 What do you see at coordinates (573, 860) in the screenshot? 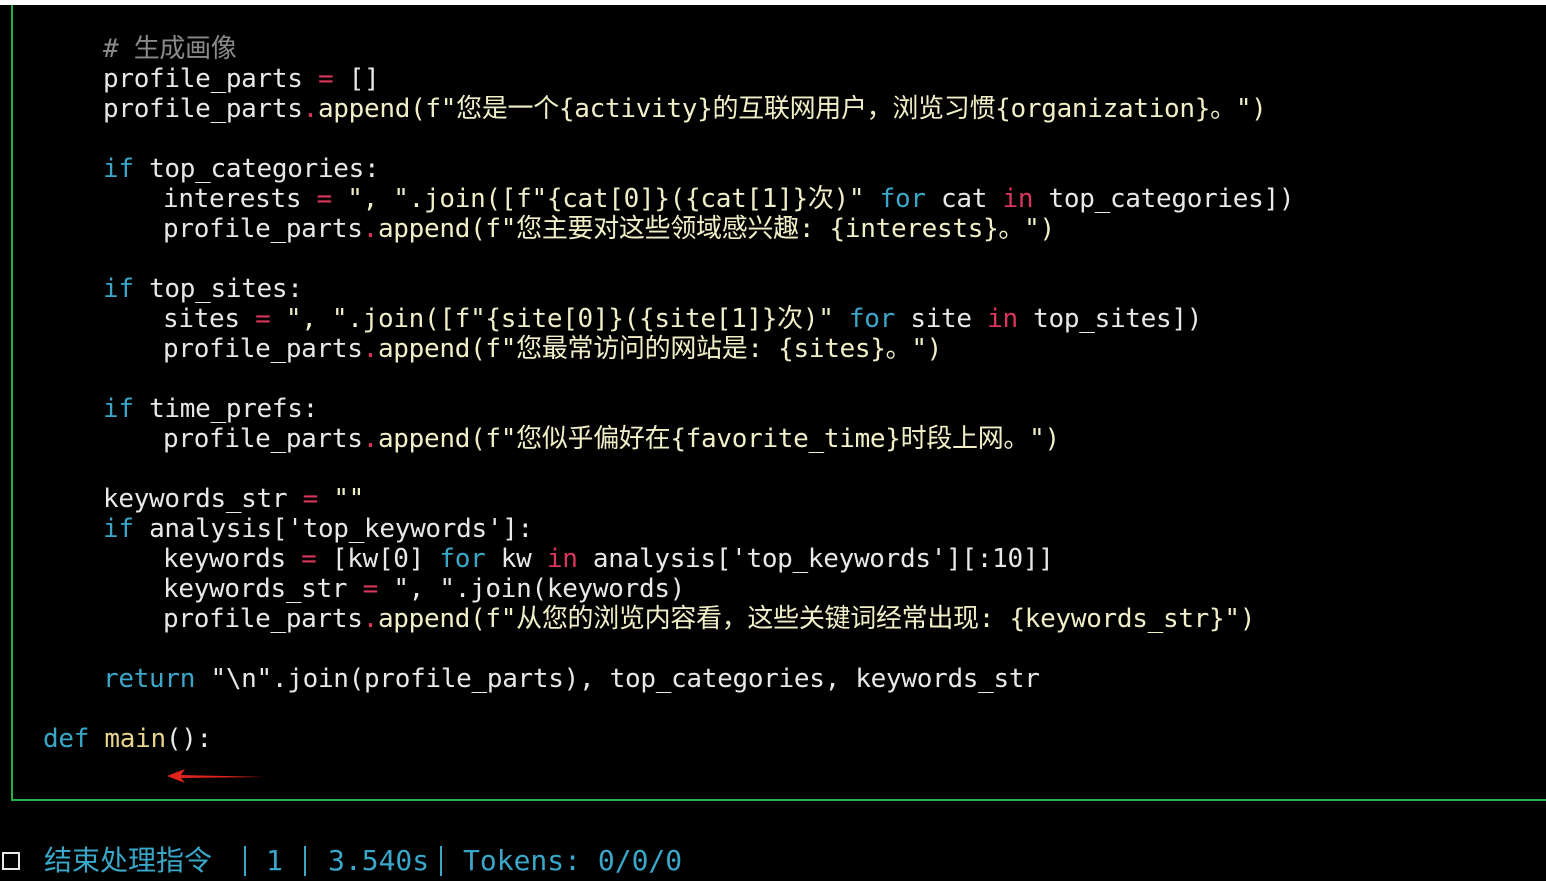
I see `status-tokens: Tokens: 0/0/0` at bounding box center [573, 860].